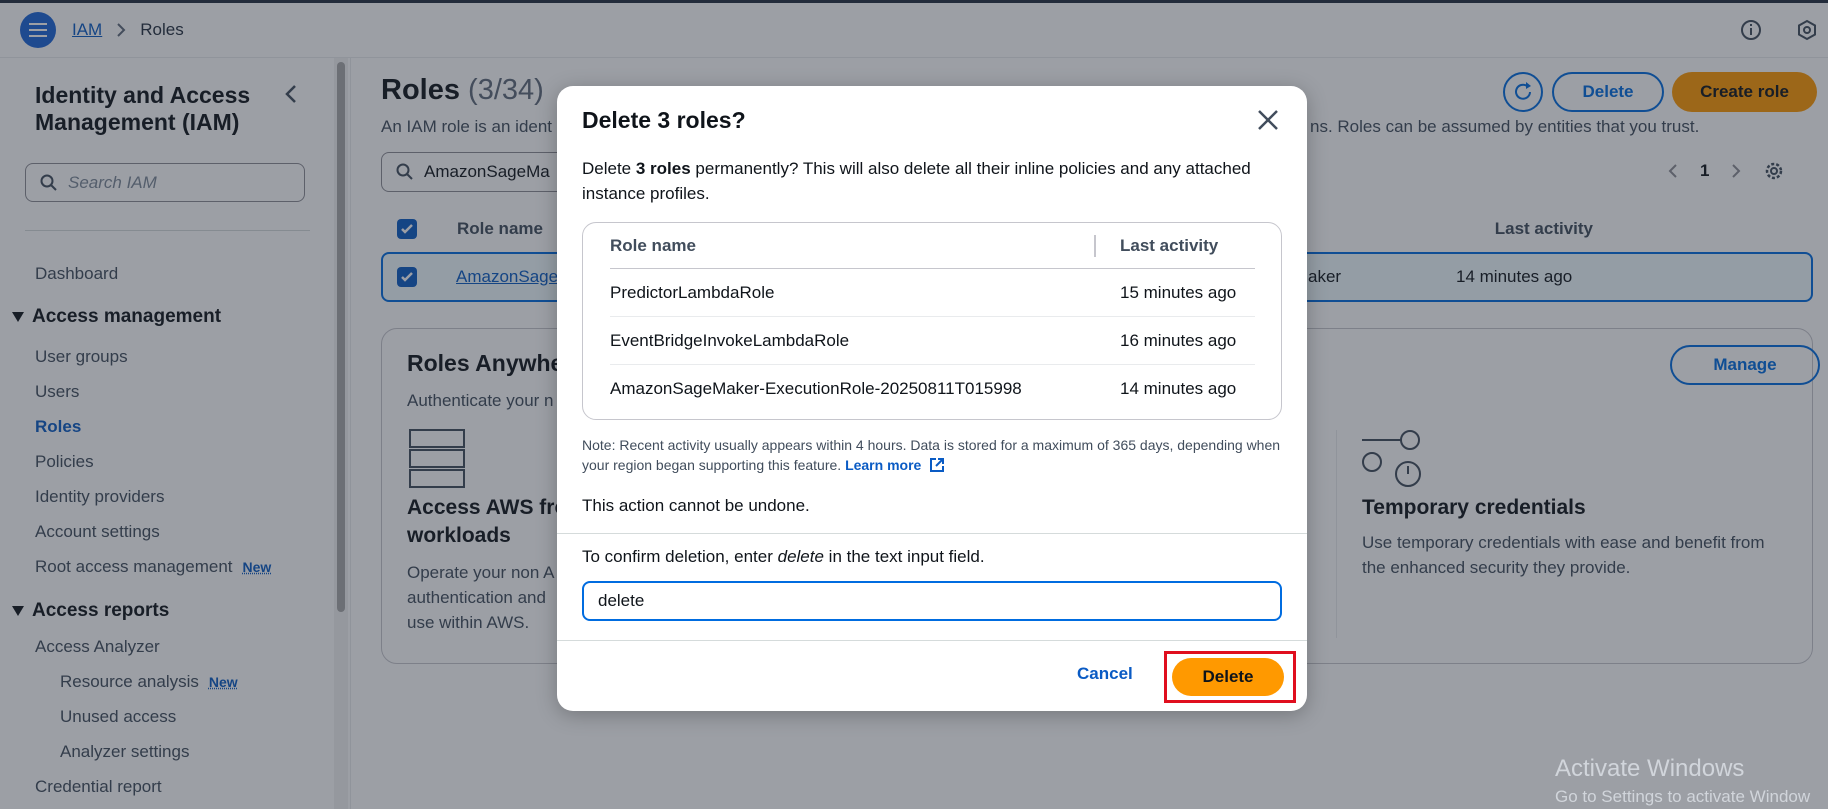  What do you see at coordinates (932, 533) in the screenshot?
I see `dialog-divider` at bounding box center [932, 533].